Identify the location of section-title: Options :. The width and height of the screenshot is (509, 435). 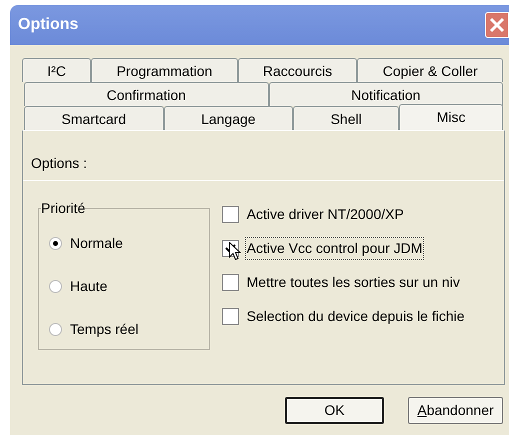
(59, 163).